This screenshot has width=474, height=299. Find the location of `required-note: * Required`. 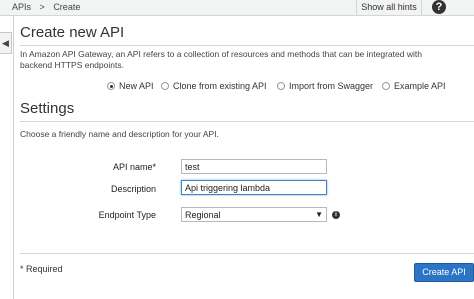

required-note: * Required is located at coordinates (41, 269).